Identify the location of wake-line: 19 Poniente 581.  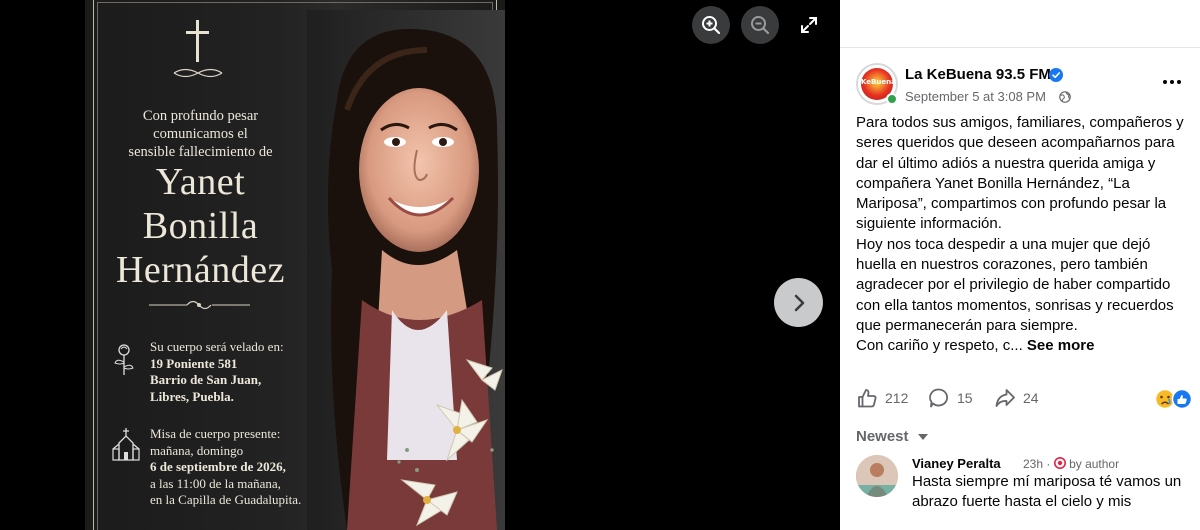
(194, 363).